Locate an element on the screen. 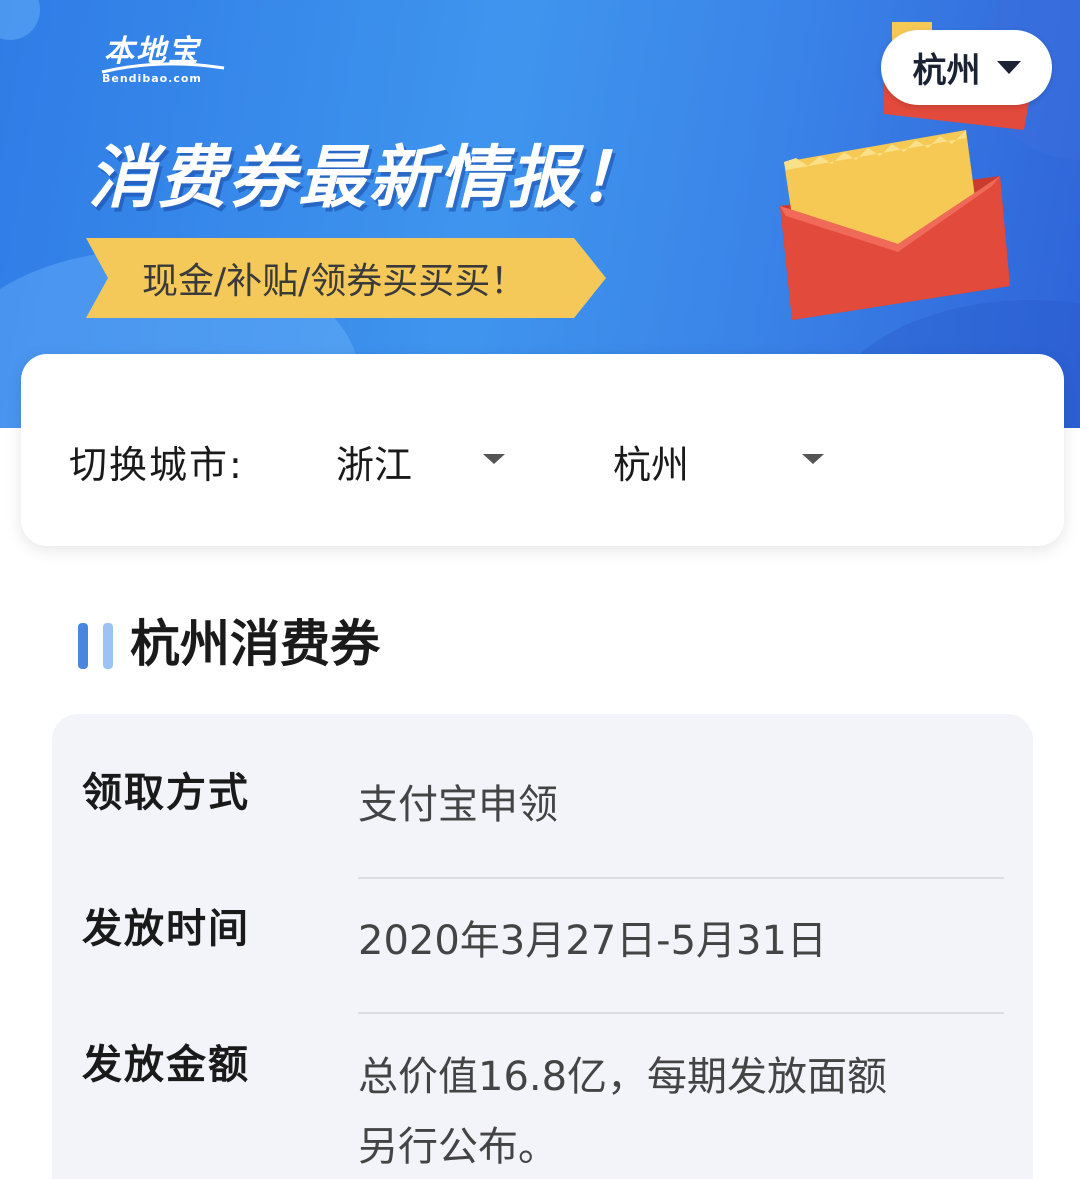 The width and height of the screenshot is (1080, 1179). red-envelope-icon is located at coordinates (895, 225).